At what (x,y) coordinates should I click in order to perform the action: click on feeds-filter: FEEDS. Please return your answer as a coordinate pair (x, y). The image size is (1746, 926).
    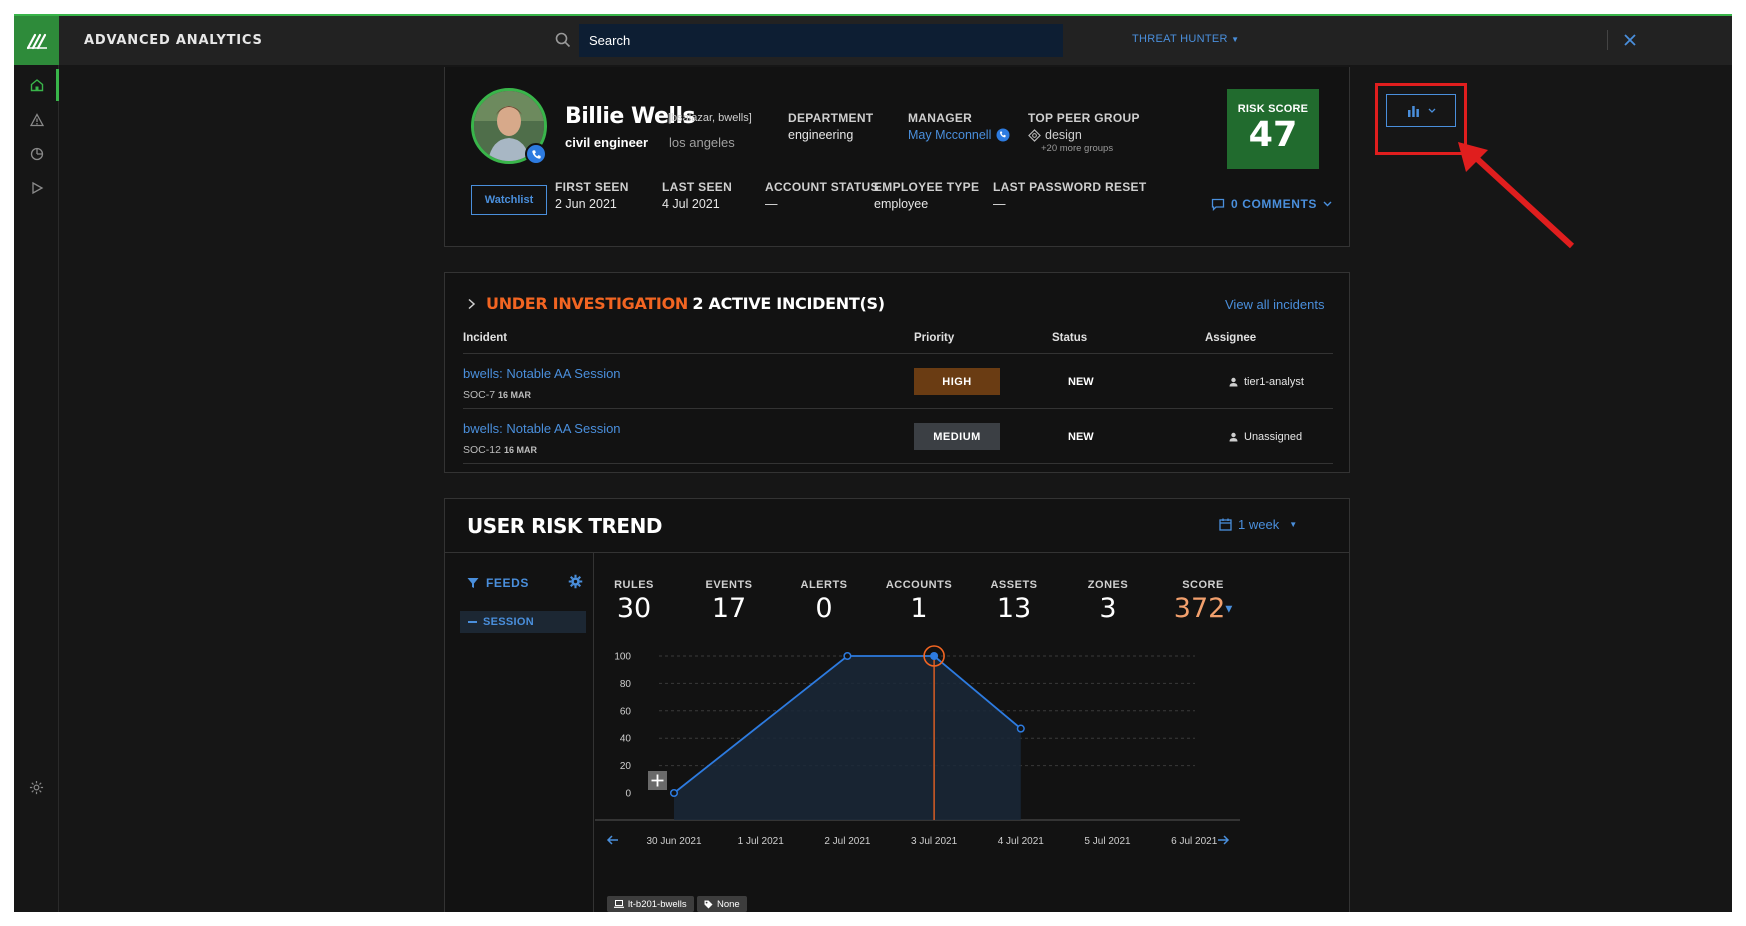
    Looking at the image, I should click on (498, 583).